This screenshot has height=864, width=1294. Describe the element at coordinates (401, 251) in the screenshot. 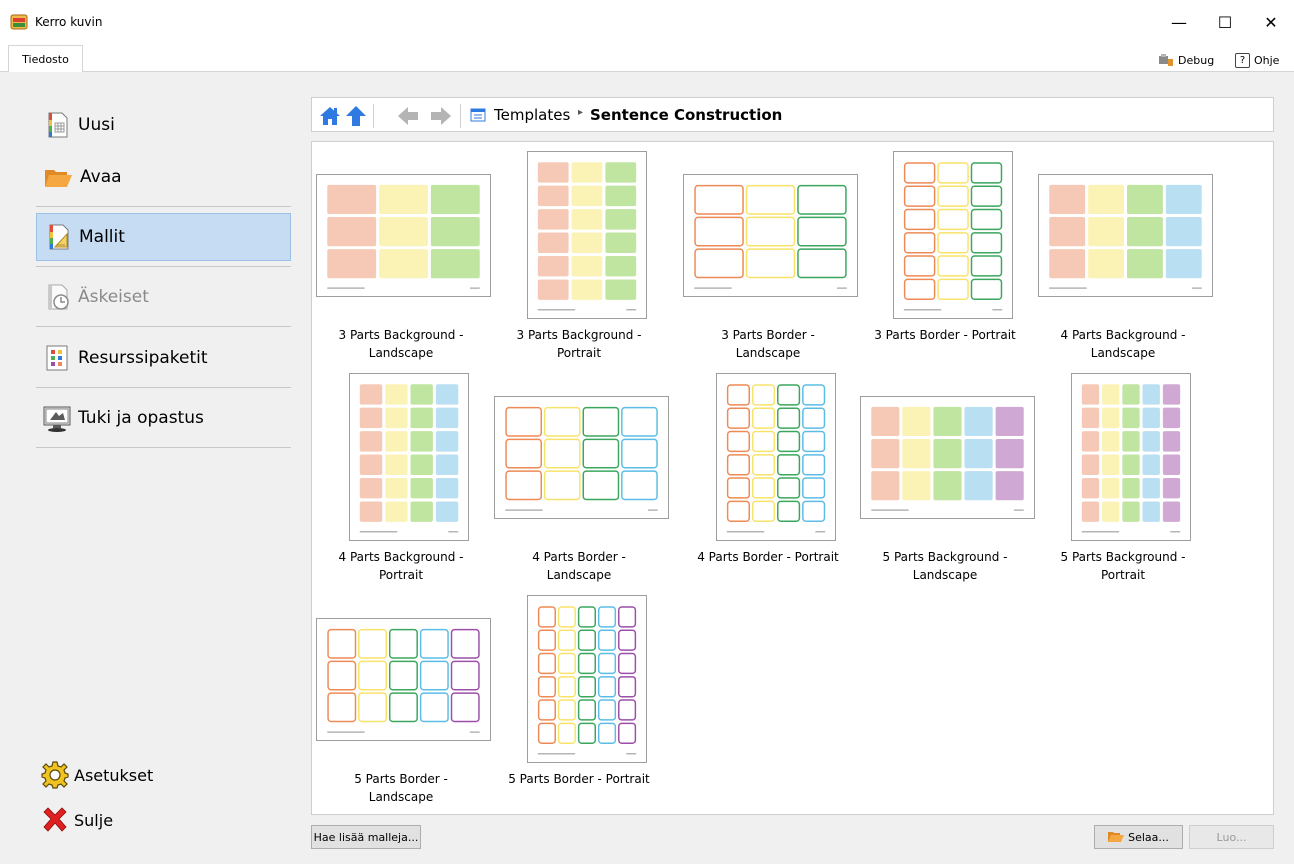

I see `template-tile: 3 Parts Background - Landscape` at that location.